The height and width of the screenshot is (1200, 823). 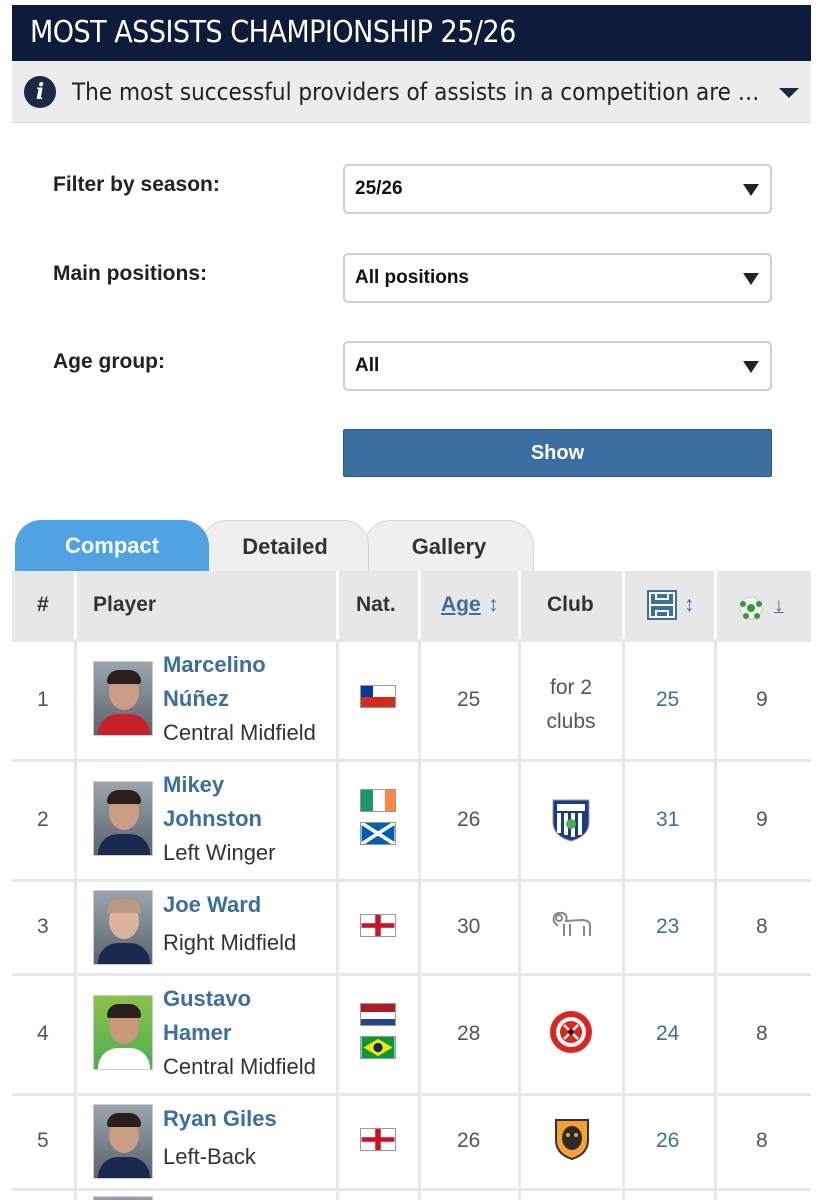 I want to click on title-bar: MOST ASSISTS CHAMPIONSHIP 25/26, so click(x=411, y=33).